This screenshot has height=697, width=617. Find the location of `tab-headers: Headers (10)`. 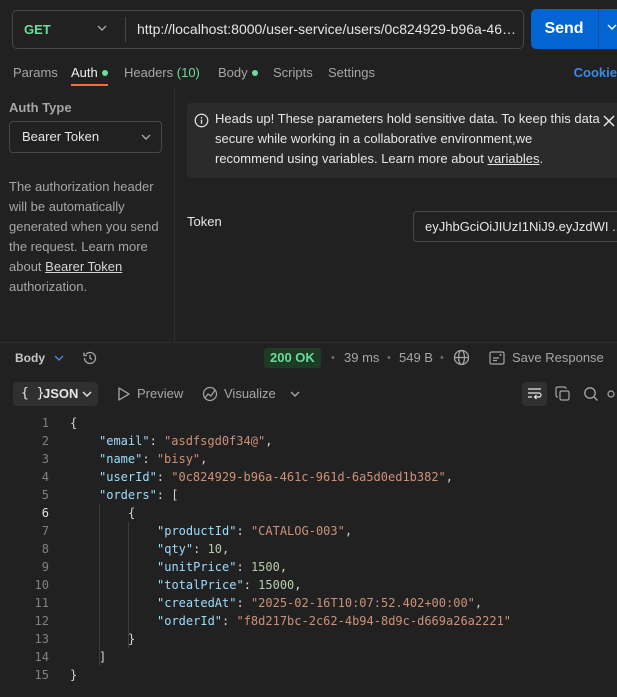

tab-headers: Headers (10) is located at coordinates (162, 73).